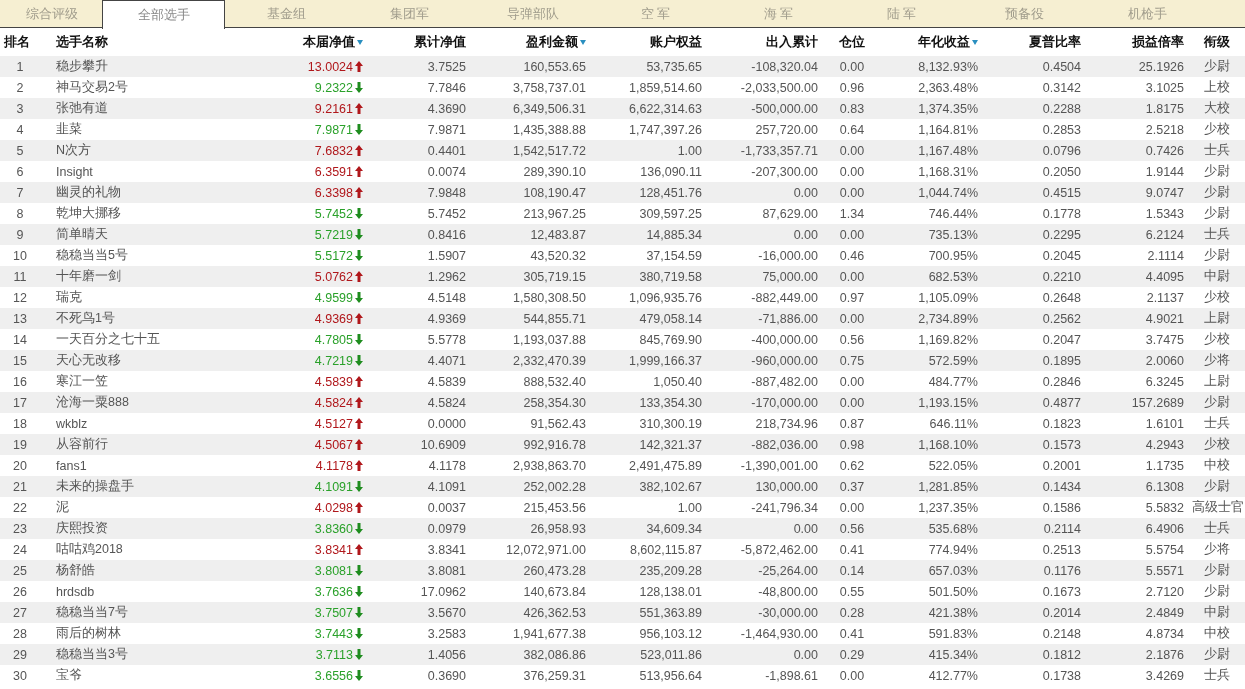  Describe the element at coordinates (1061, 591) in the screenshot. I see `table-cell-text: 0.1673` at that location.